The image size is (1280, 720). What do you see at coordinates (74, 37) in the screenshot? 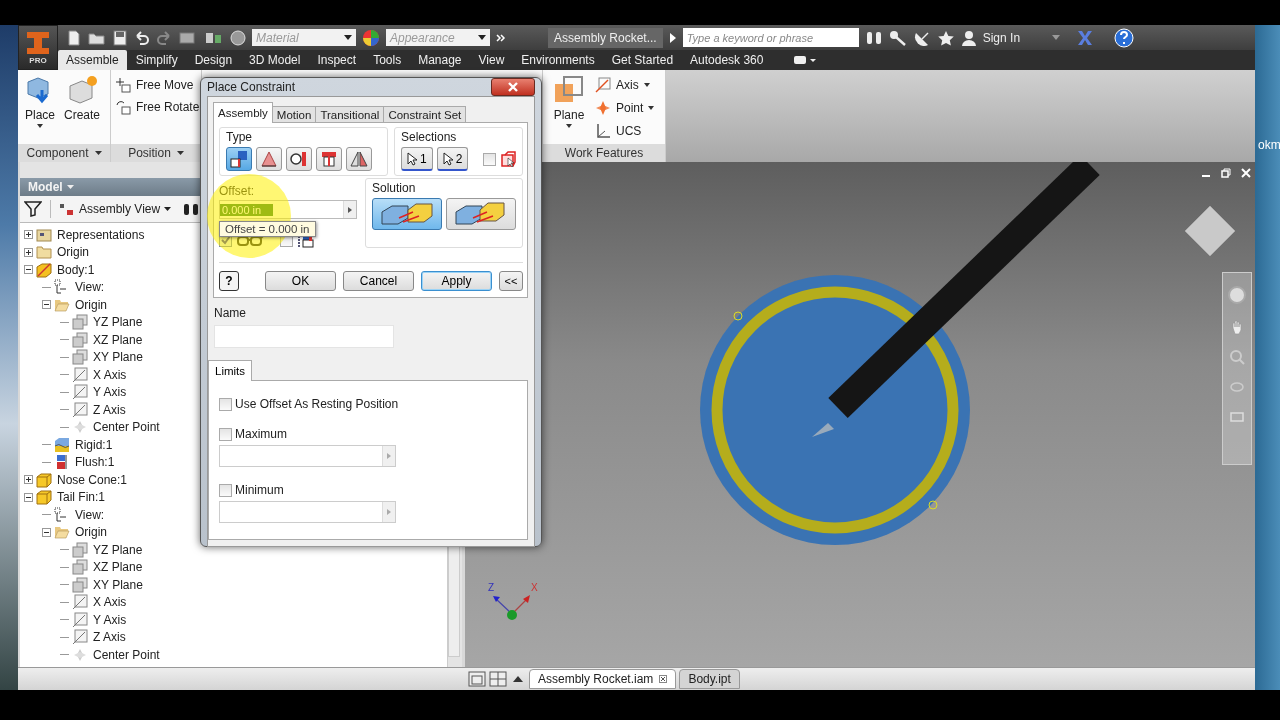
I see `new-file-icon` at bounding box center [74, 37].